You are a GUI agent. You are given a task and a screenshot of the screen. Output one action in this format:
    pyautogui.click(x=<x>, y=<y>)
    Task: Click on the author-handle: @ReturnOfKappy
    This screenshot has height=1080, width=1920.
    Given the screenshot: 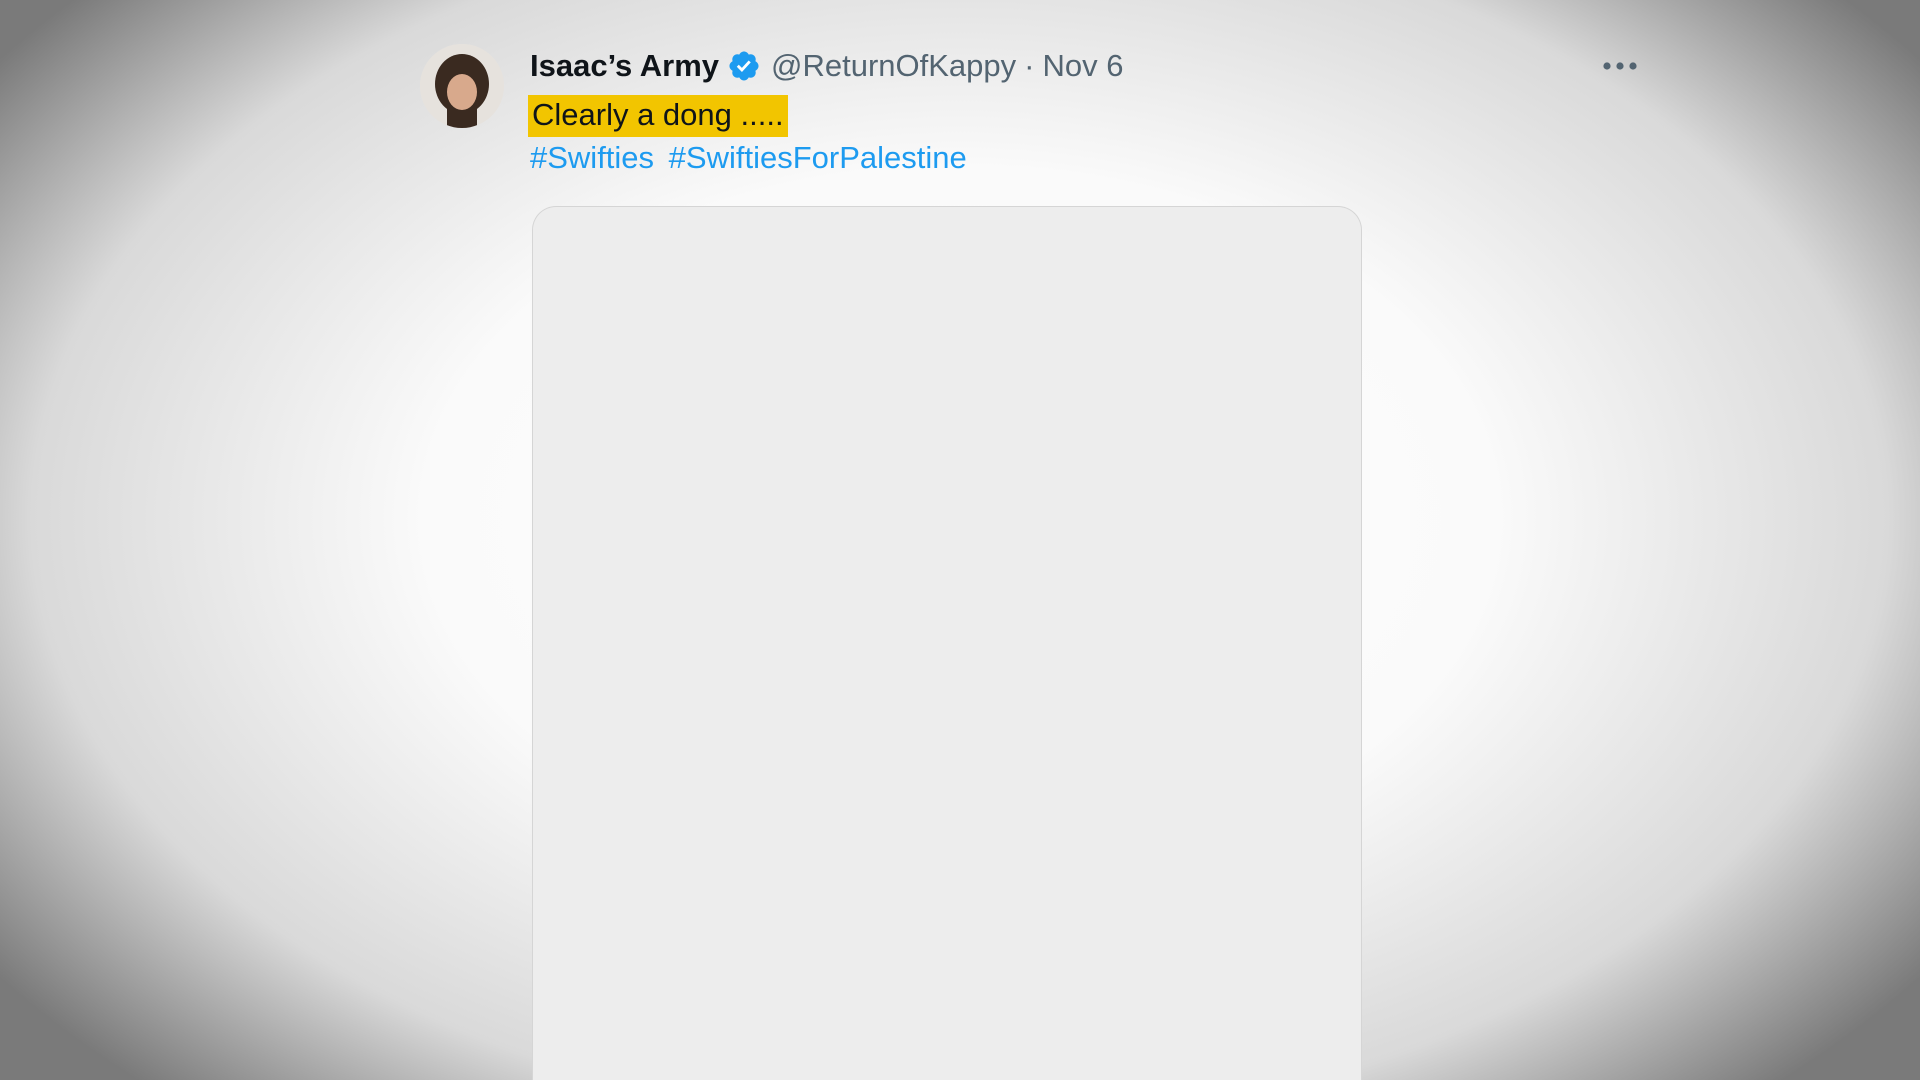 What is the action you would take?
    pyautogui.click(x=893, y=66)
    